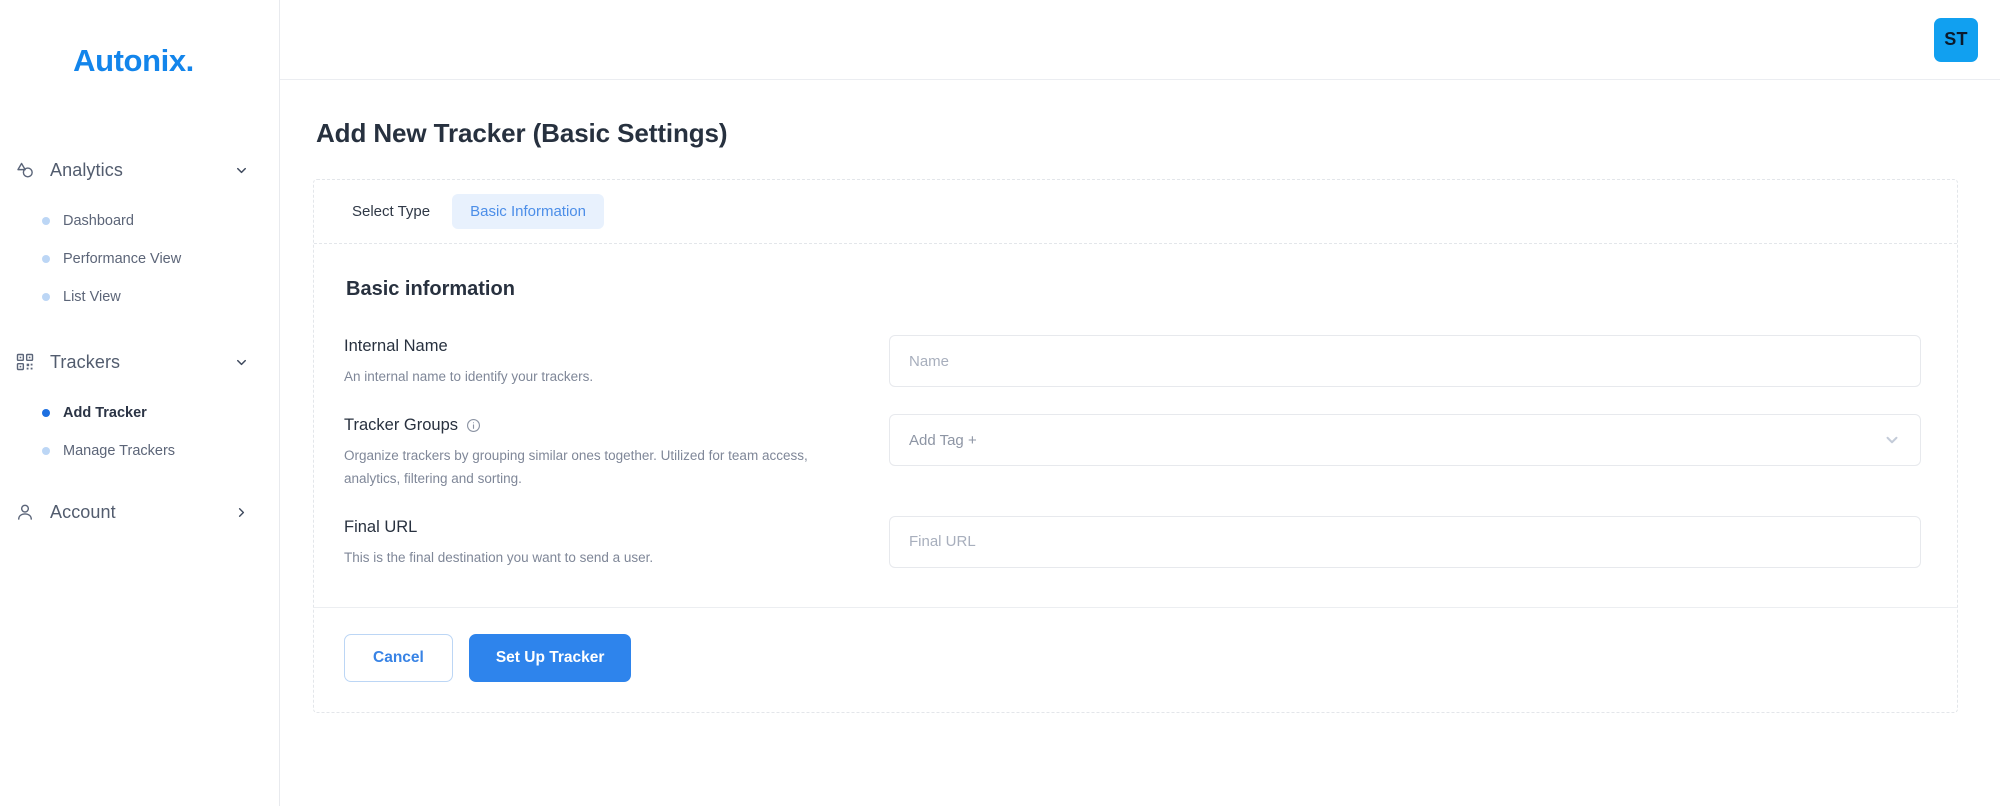 This screenshot has height=806, width=2000. Describe the element at coordinates (381, 526) in the screenshot. I see `field-label-text: Final URL` at that location.